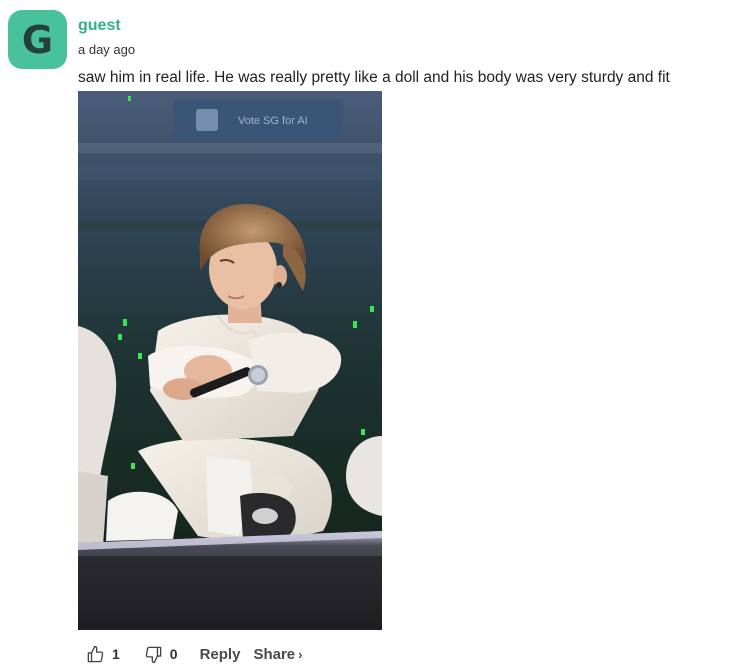  Describe the element at coordinates (173, 654) in the screenshot. I see `dislike-count: 0` at that location.